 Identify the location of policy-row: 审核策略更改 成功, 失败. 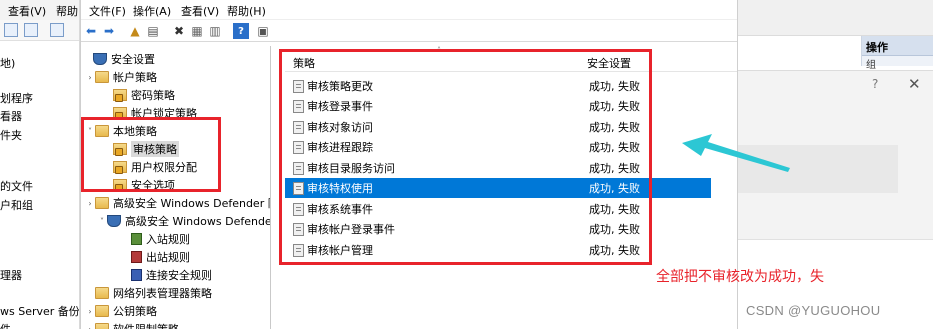
(498, 86).